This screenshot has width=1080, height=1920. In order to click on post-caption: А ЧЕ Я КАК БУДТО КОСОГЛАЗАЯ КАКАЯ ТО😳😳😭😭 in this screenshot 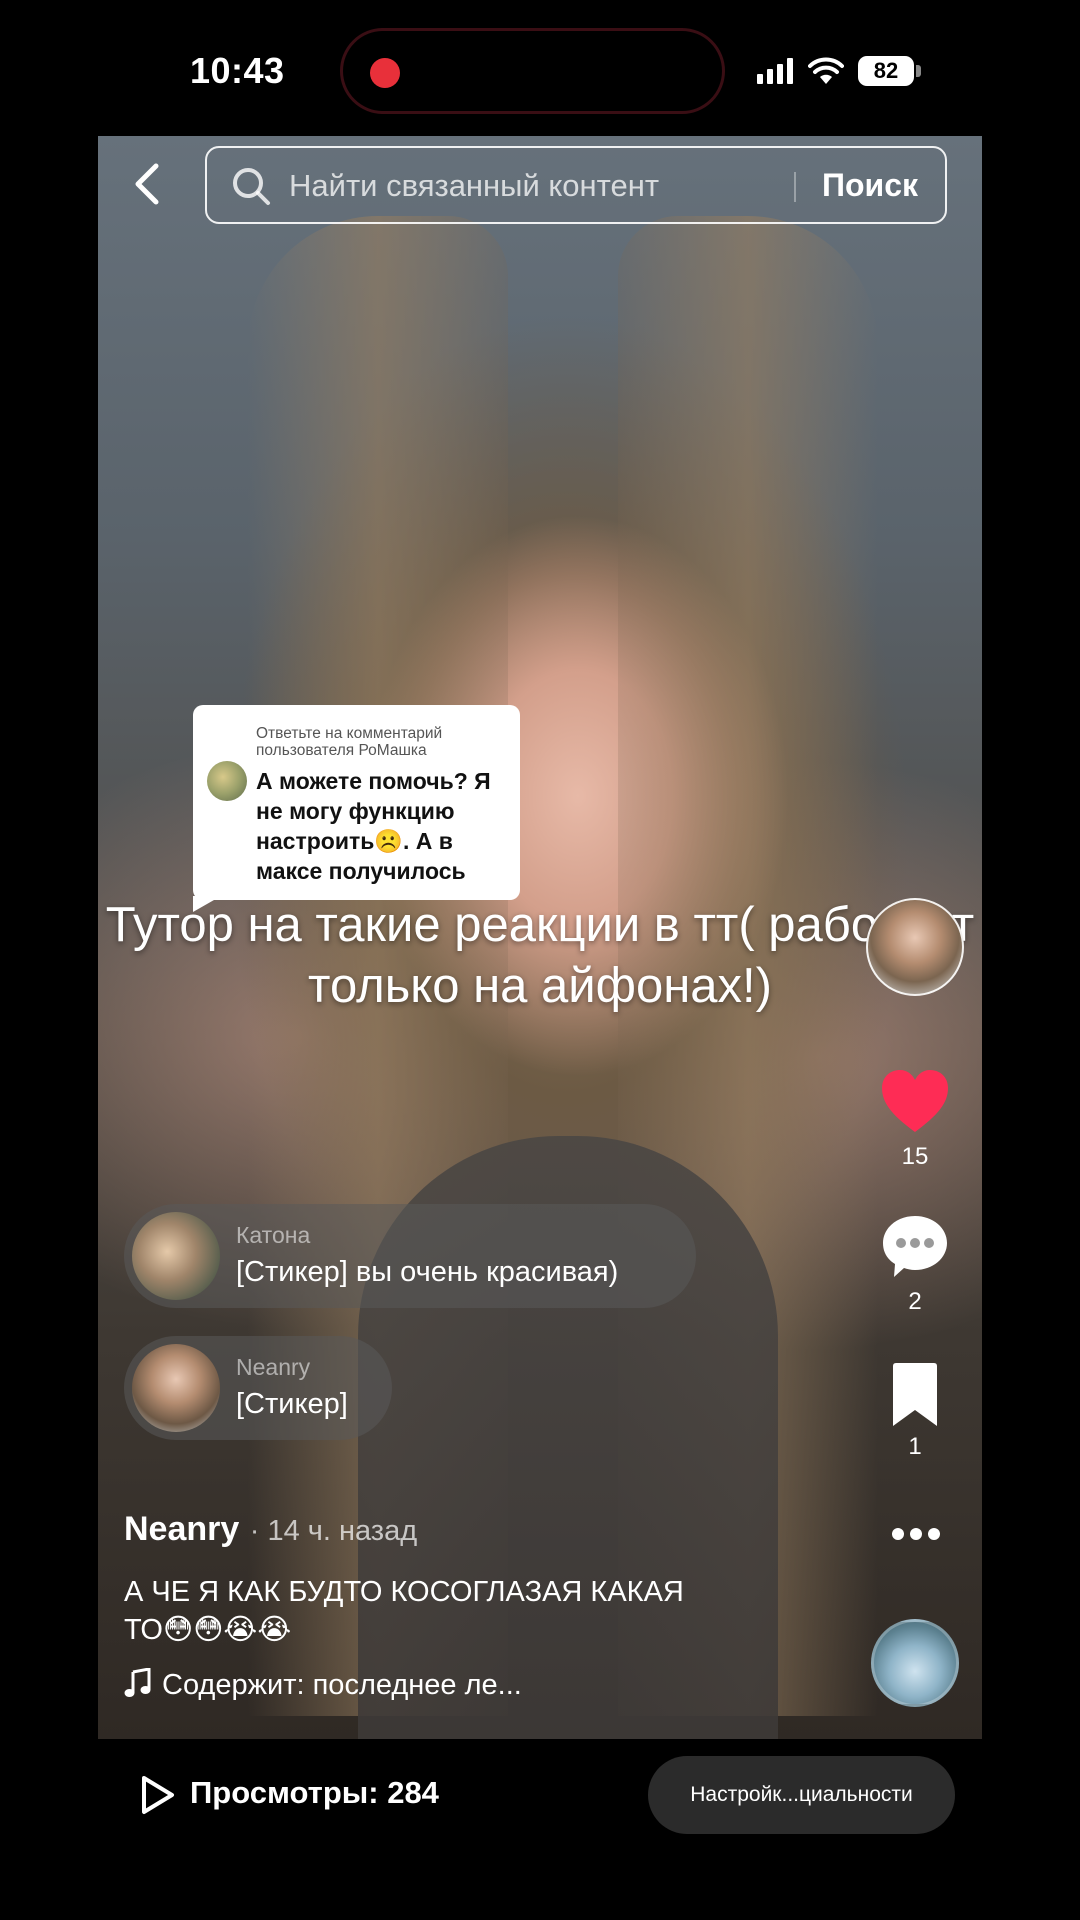, I will do `click(404, 1611)`.